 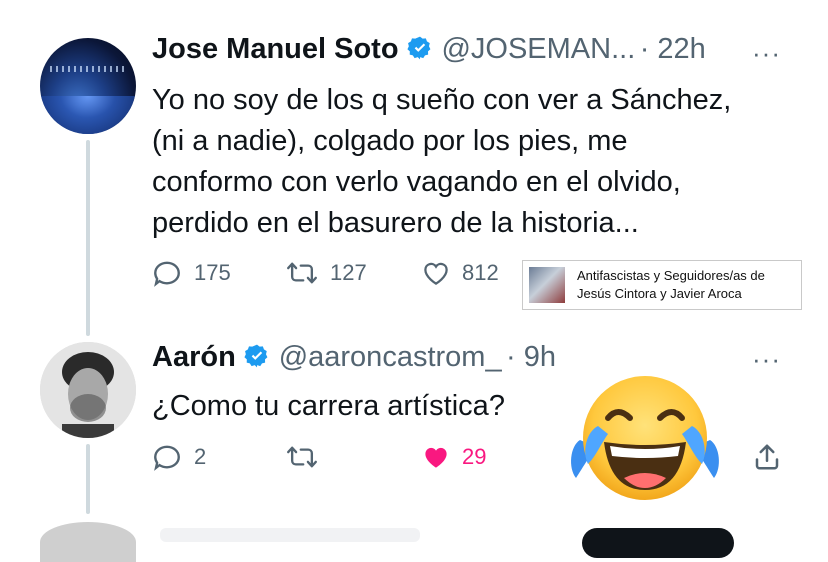 What do you see at coordinates (659, 293) in the screenshot?
I see `watermark-line: Jesús Cintora y Javier Aroca` at bounding box center [659, 293].